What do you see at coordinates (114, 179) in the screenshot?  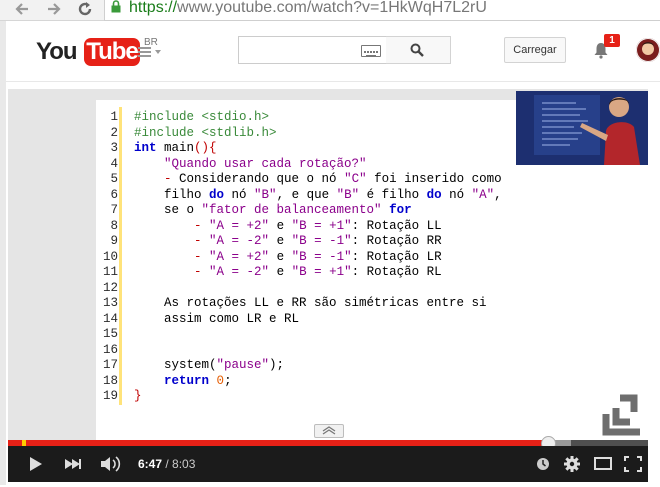 I see `line-number: 5` at bounding box center [114, 179].